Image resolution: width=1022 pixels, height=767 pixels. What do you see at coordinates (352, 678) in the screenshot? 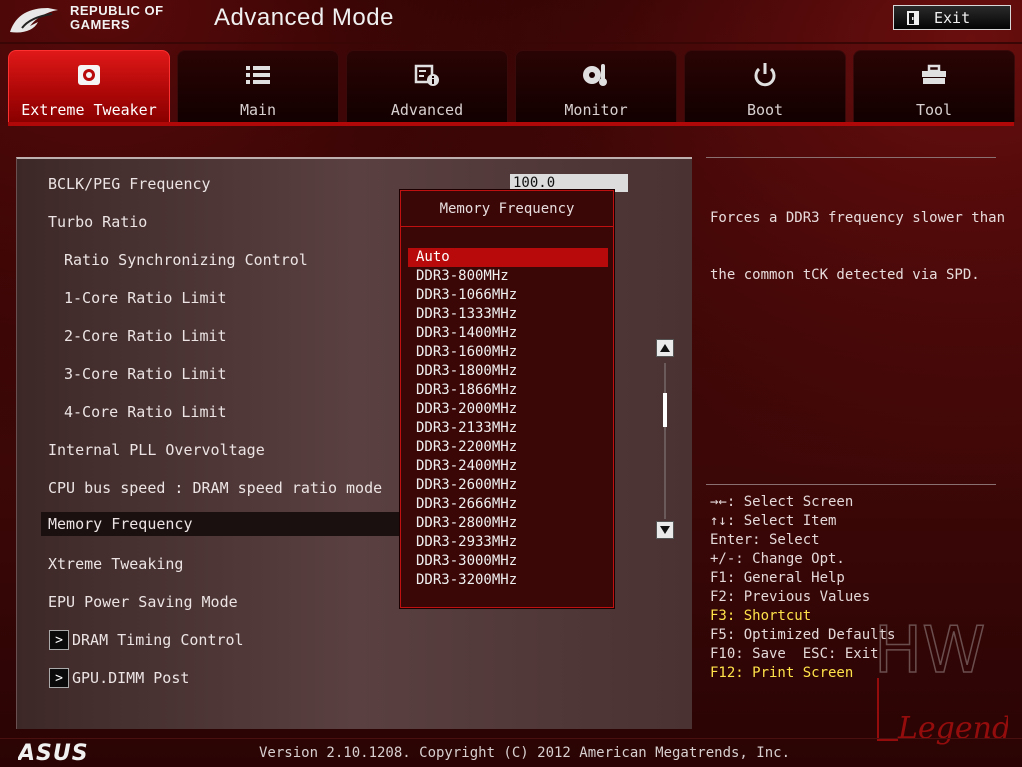
I see `submenu-gpu-dimm-post: > GPU.DIMM Post` at bounding box center [352, 678].